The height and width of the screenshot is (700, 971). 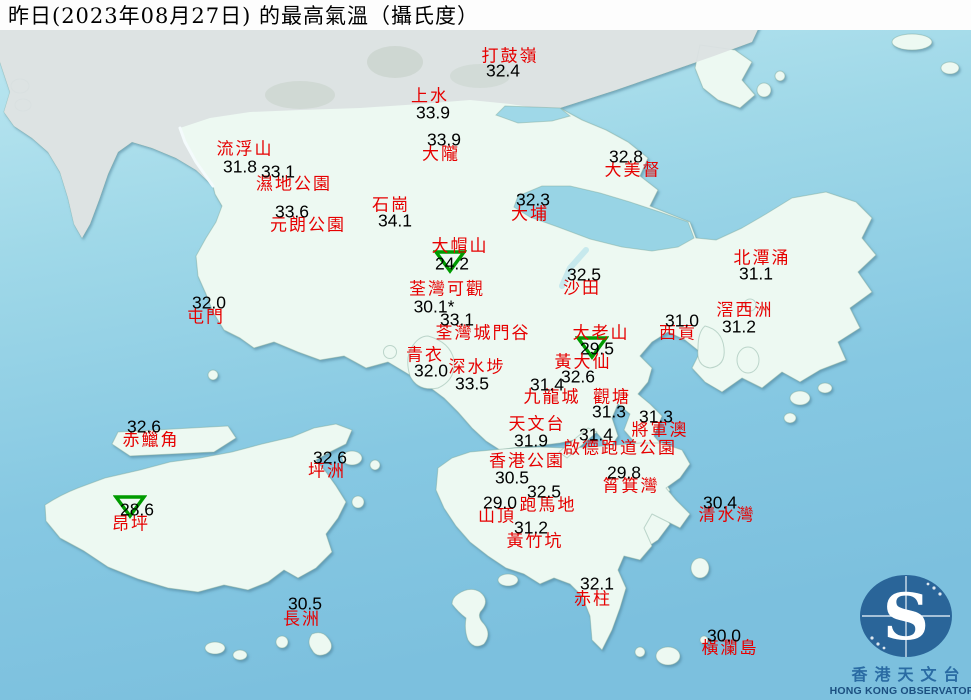 I want to click on station-value: 24.2, so click(x=452, y=263).